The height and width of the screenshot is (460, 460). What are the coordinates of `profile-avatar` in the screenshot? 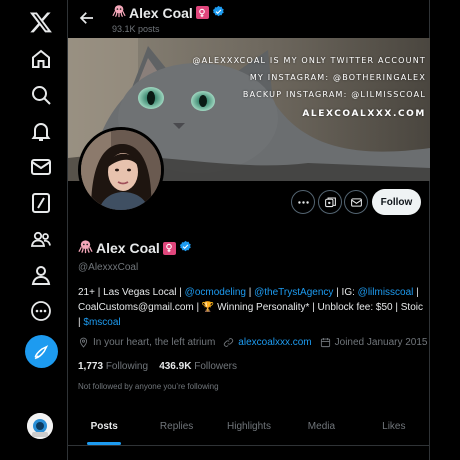 It's located at (121, 170).